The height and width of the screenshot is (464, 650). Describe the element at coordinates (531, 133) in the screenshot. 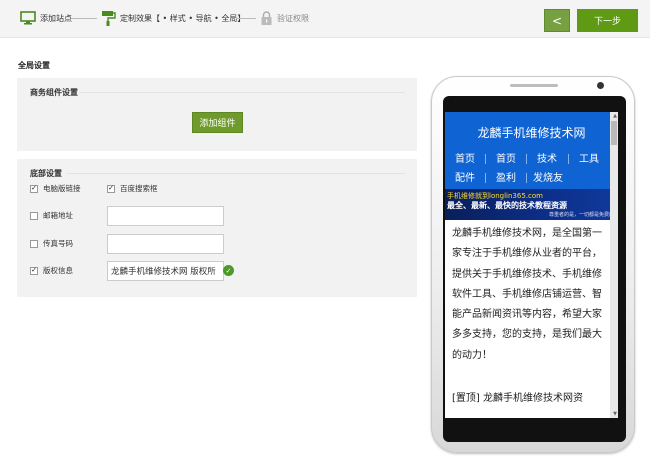

I see `site-title: 龙麟手机维修技术网` at that location.